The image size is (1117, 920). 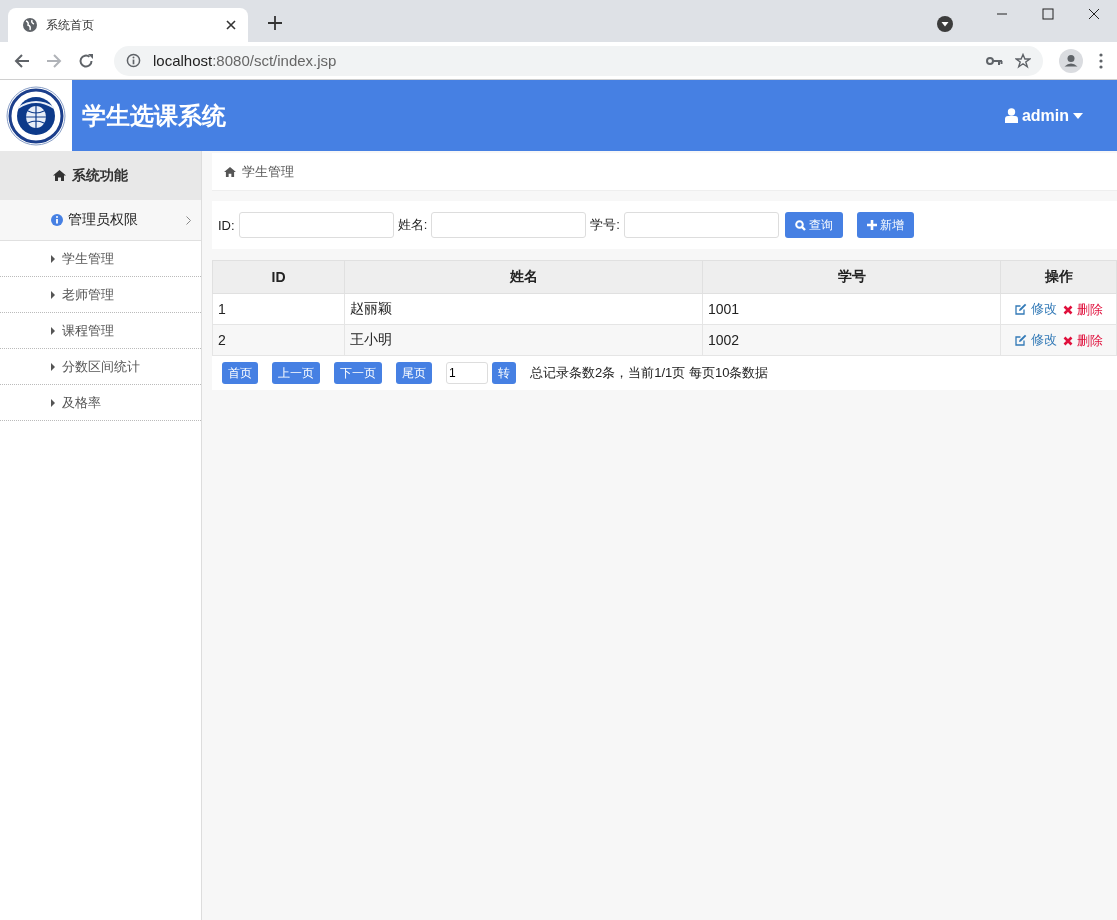 I want to click on sidebar-group: 管理员权限, so click(x=100, y=220).